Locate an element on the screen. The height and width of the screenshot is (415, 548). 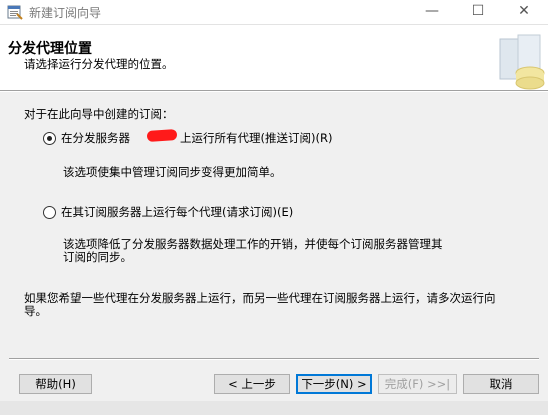
pull-subscription-description-line2: 订阅的同步。 is located at coordinates (97, 257).